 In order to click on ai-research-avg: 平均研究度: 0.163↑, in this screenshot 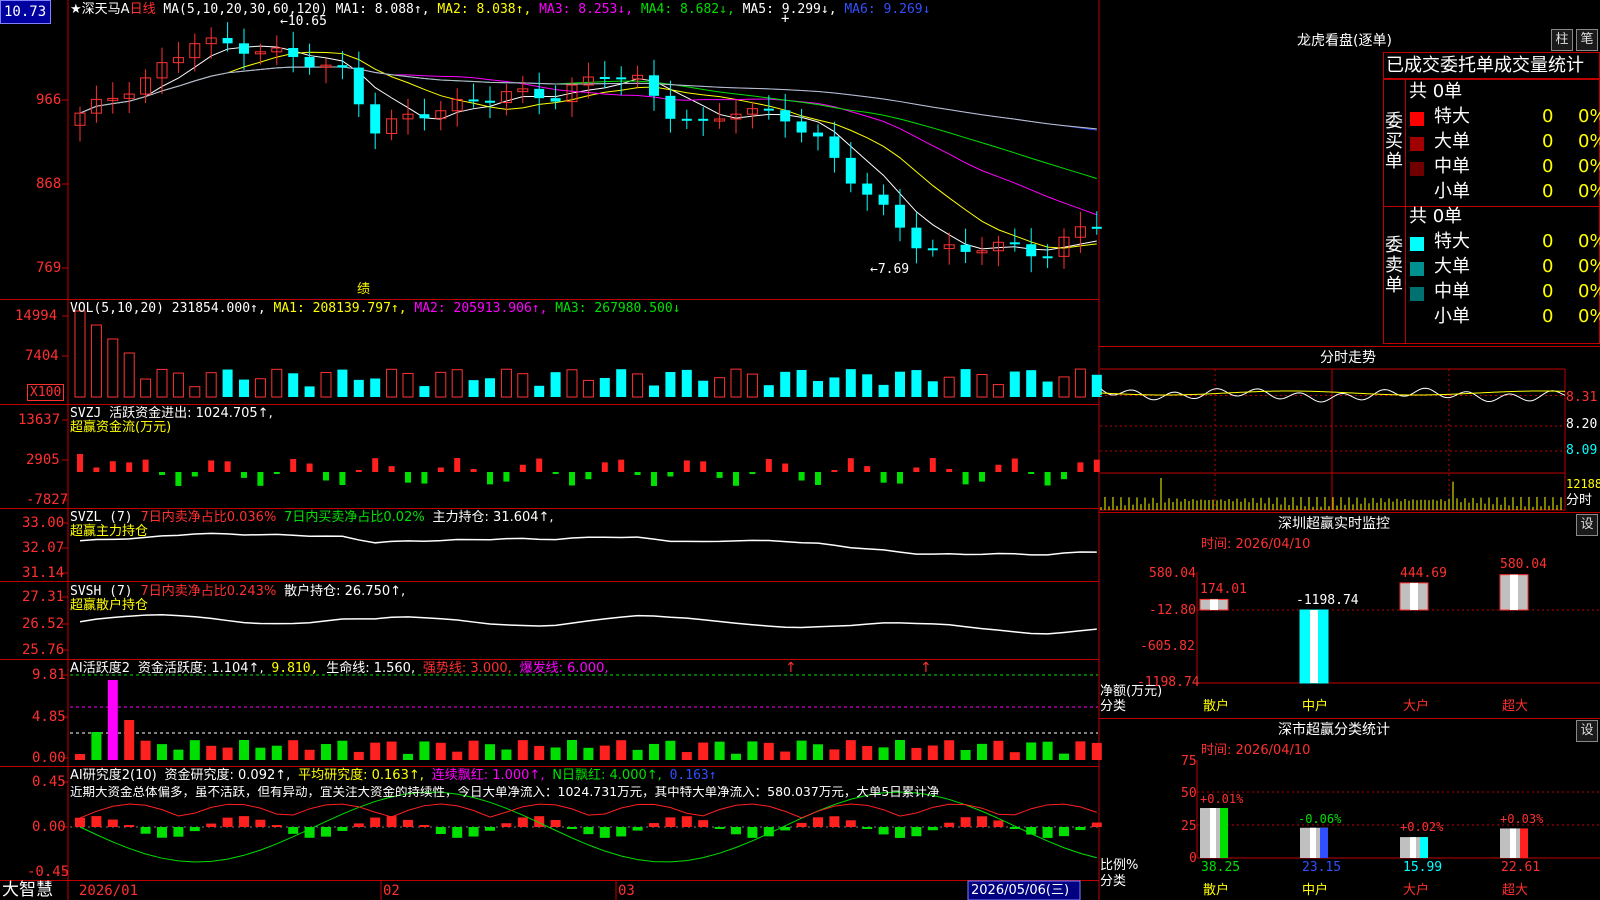, I will do `click(361, 775)`.